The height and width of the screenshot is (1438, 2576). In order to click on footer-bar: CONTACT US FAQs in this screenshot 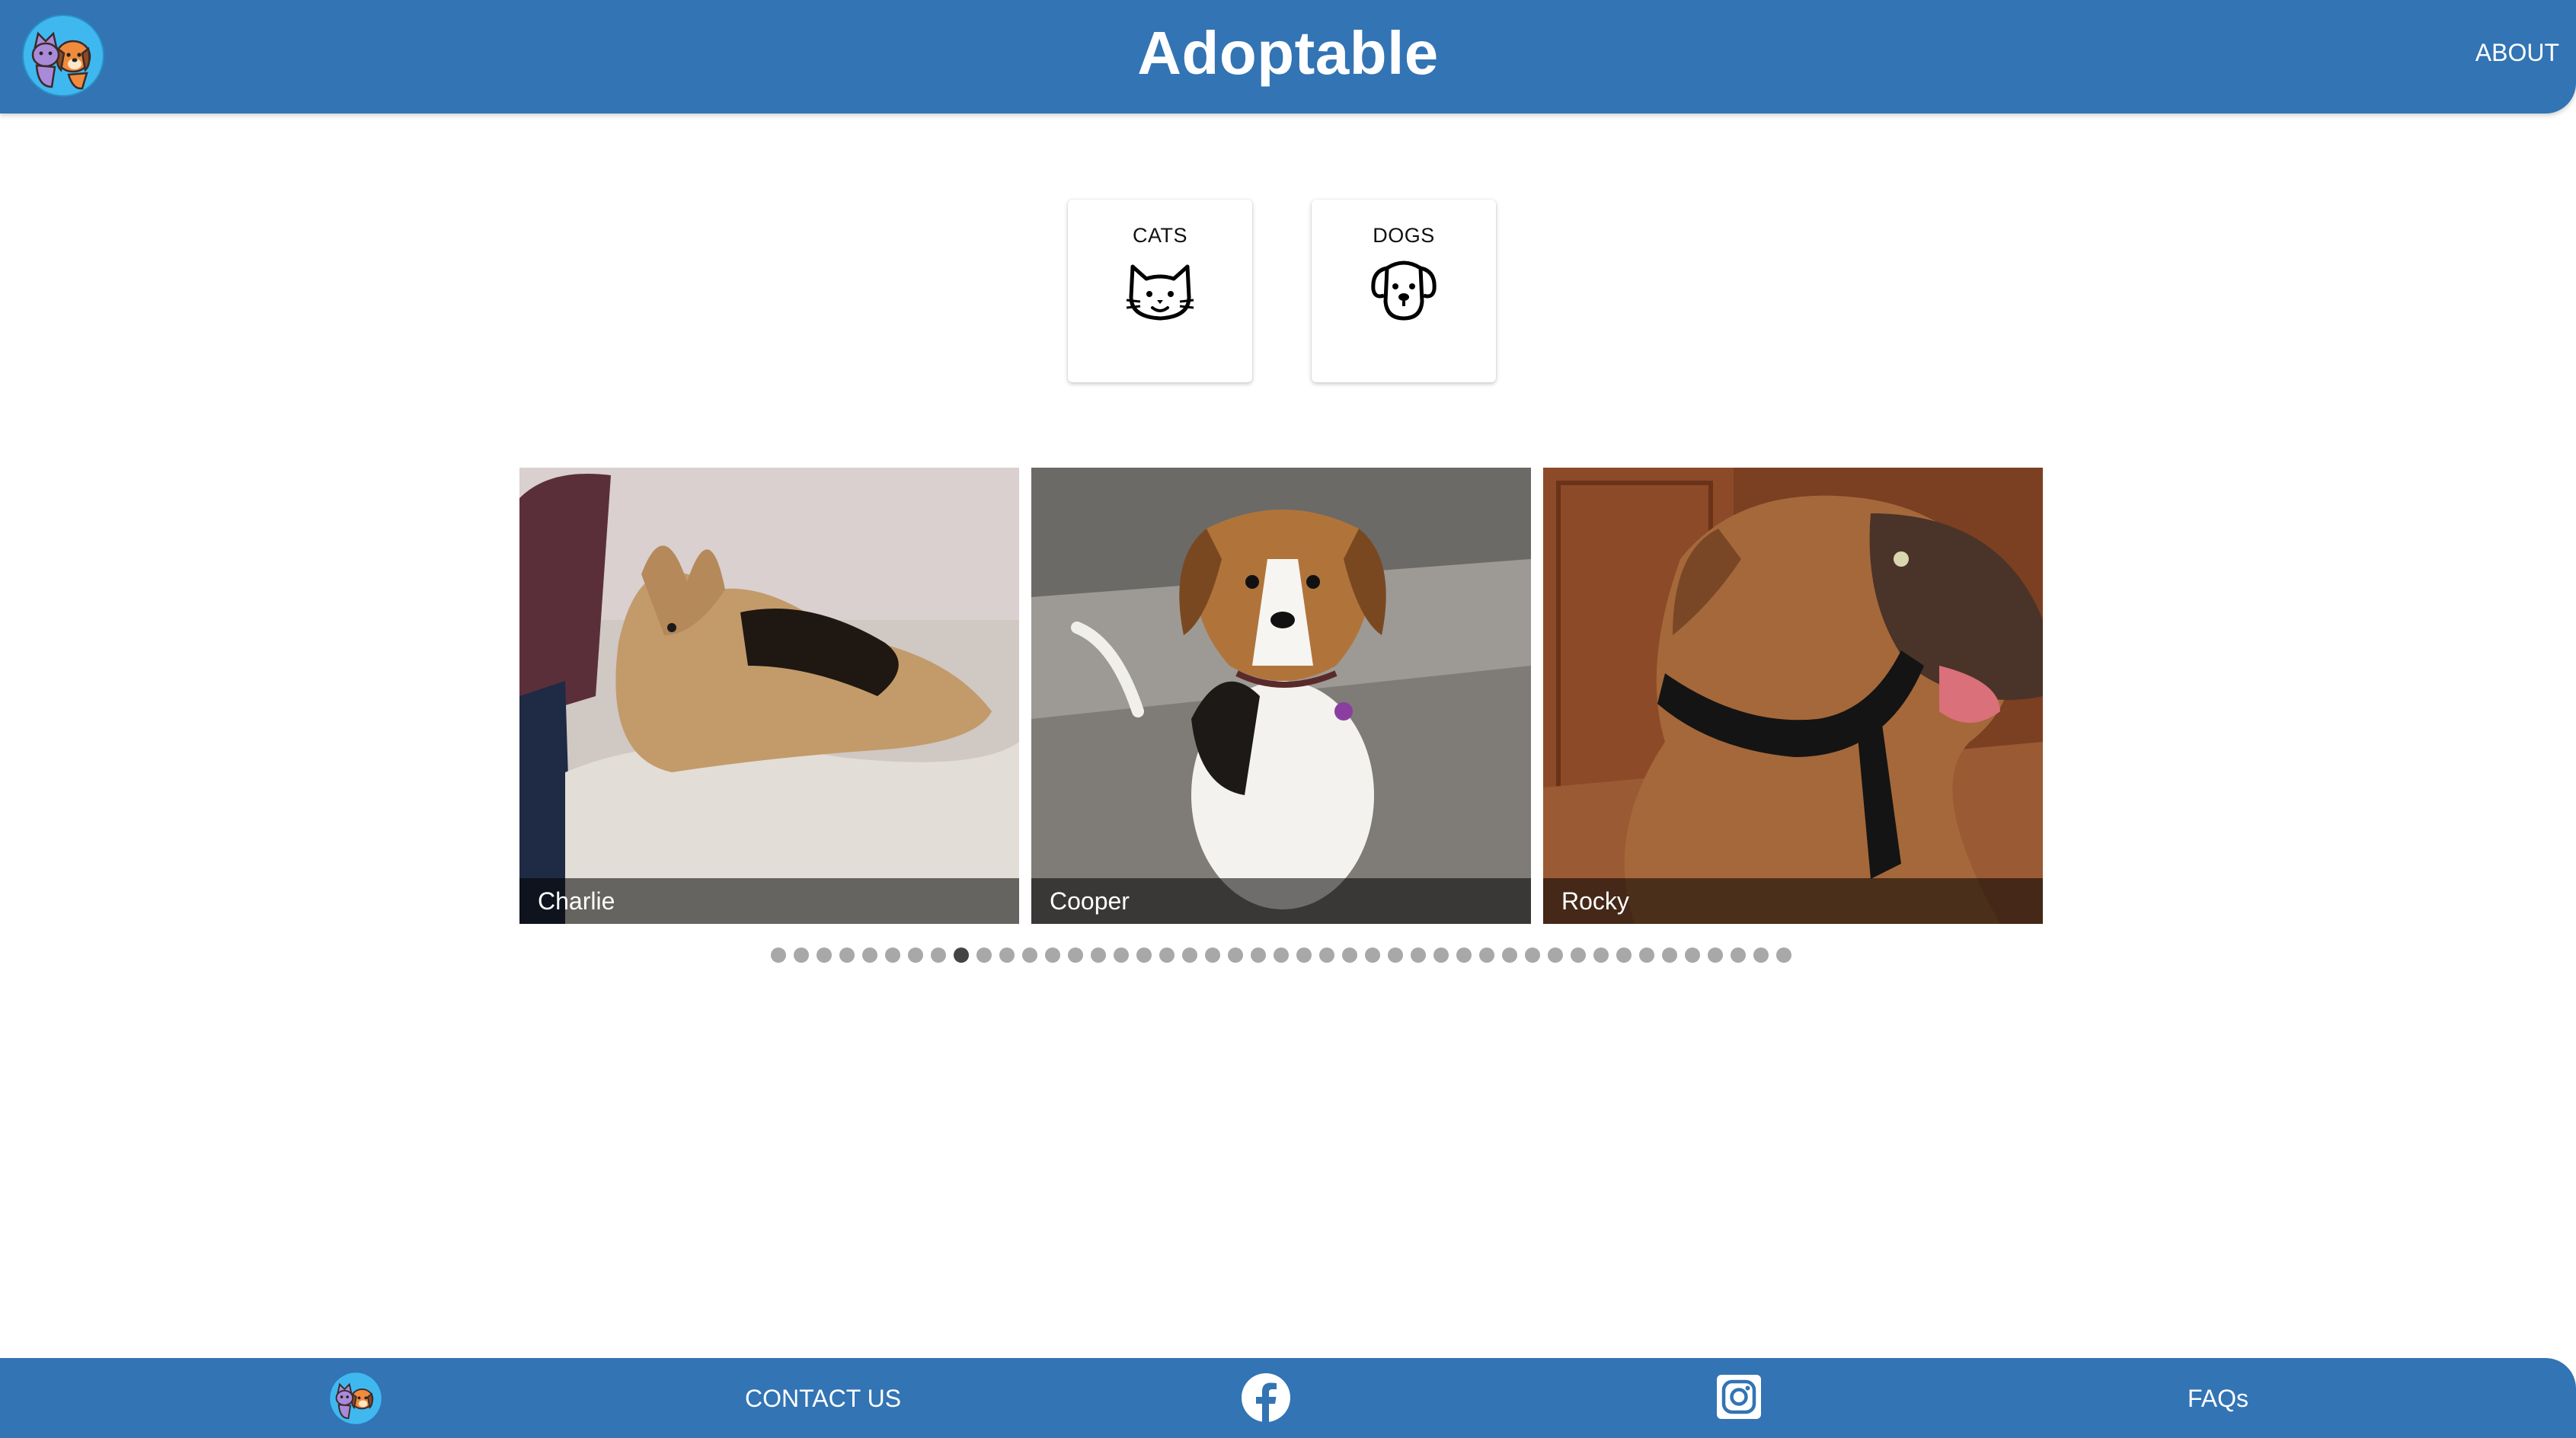, I will do `click(1288, 1398)`.